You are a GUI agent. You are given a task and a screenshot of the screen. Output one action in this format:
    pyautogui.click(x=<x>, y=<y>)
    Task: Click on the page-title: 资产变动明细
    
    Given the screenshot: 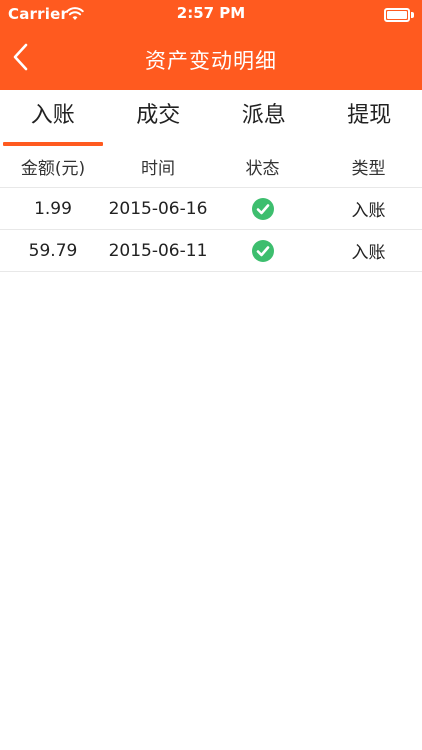 What is the action you would take?
    pyautogui.click(x=211, y=61)
    